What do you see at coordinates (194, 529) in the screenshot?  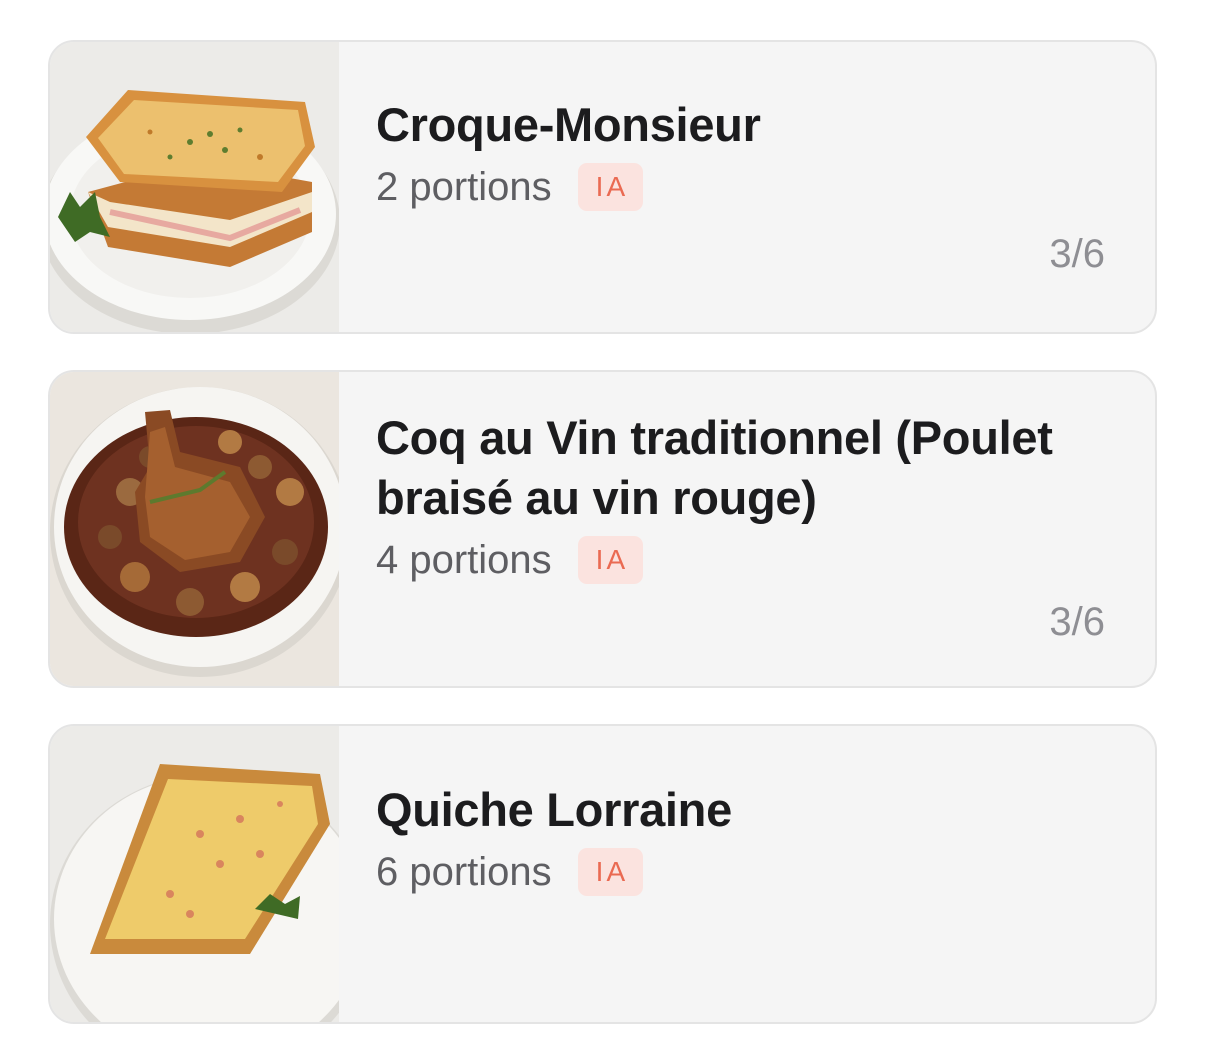 I see `recipe-image-coq-au-vin` at bounding box center [194, 529].